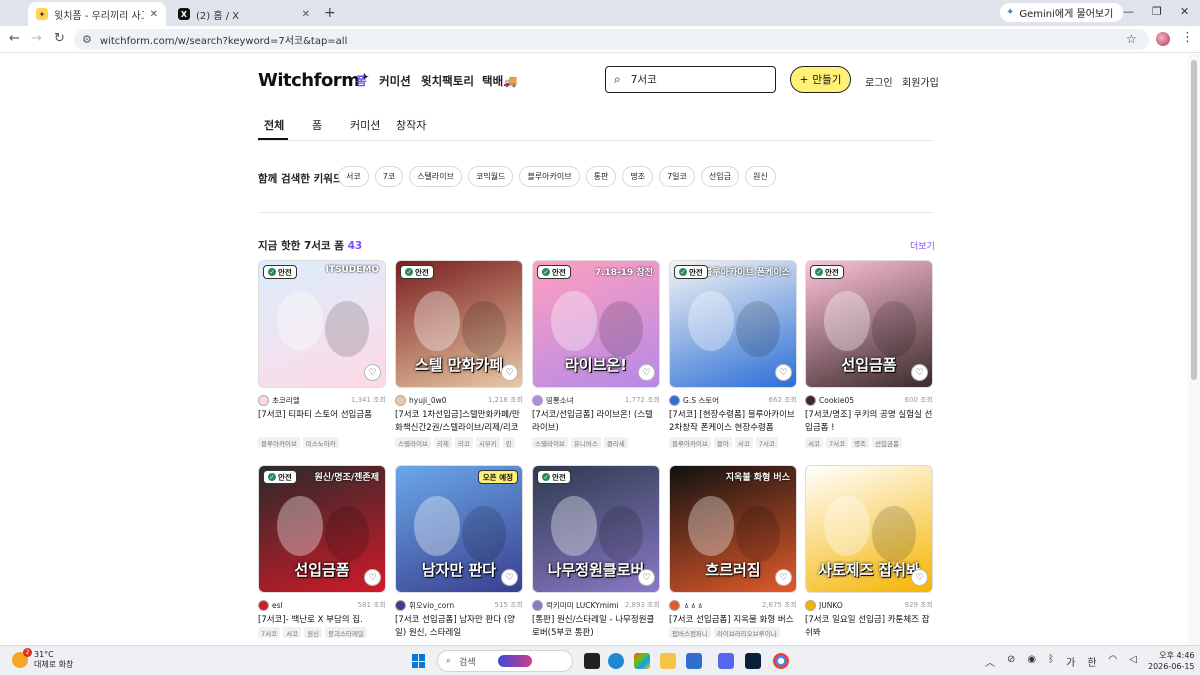 This screenshot has height=675, width=1200. Describe the element at coordinates (920, 81) in the screenshot. I see `signup-link: 회원가입` at that location.